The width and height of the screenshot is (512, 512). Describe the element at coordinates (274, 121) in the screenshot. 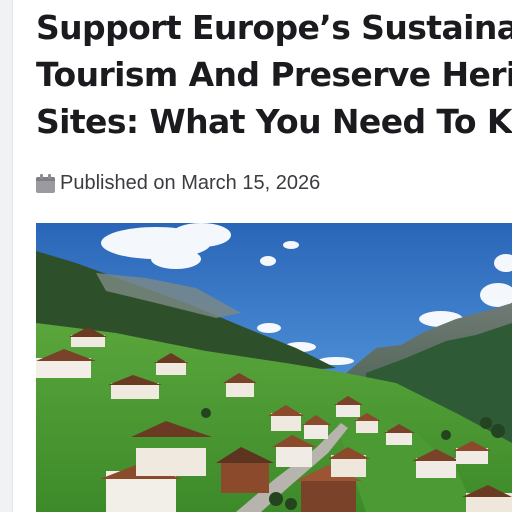

I see `title-line-3: Sites: What You Need To Know` at that location.